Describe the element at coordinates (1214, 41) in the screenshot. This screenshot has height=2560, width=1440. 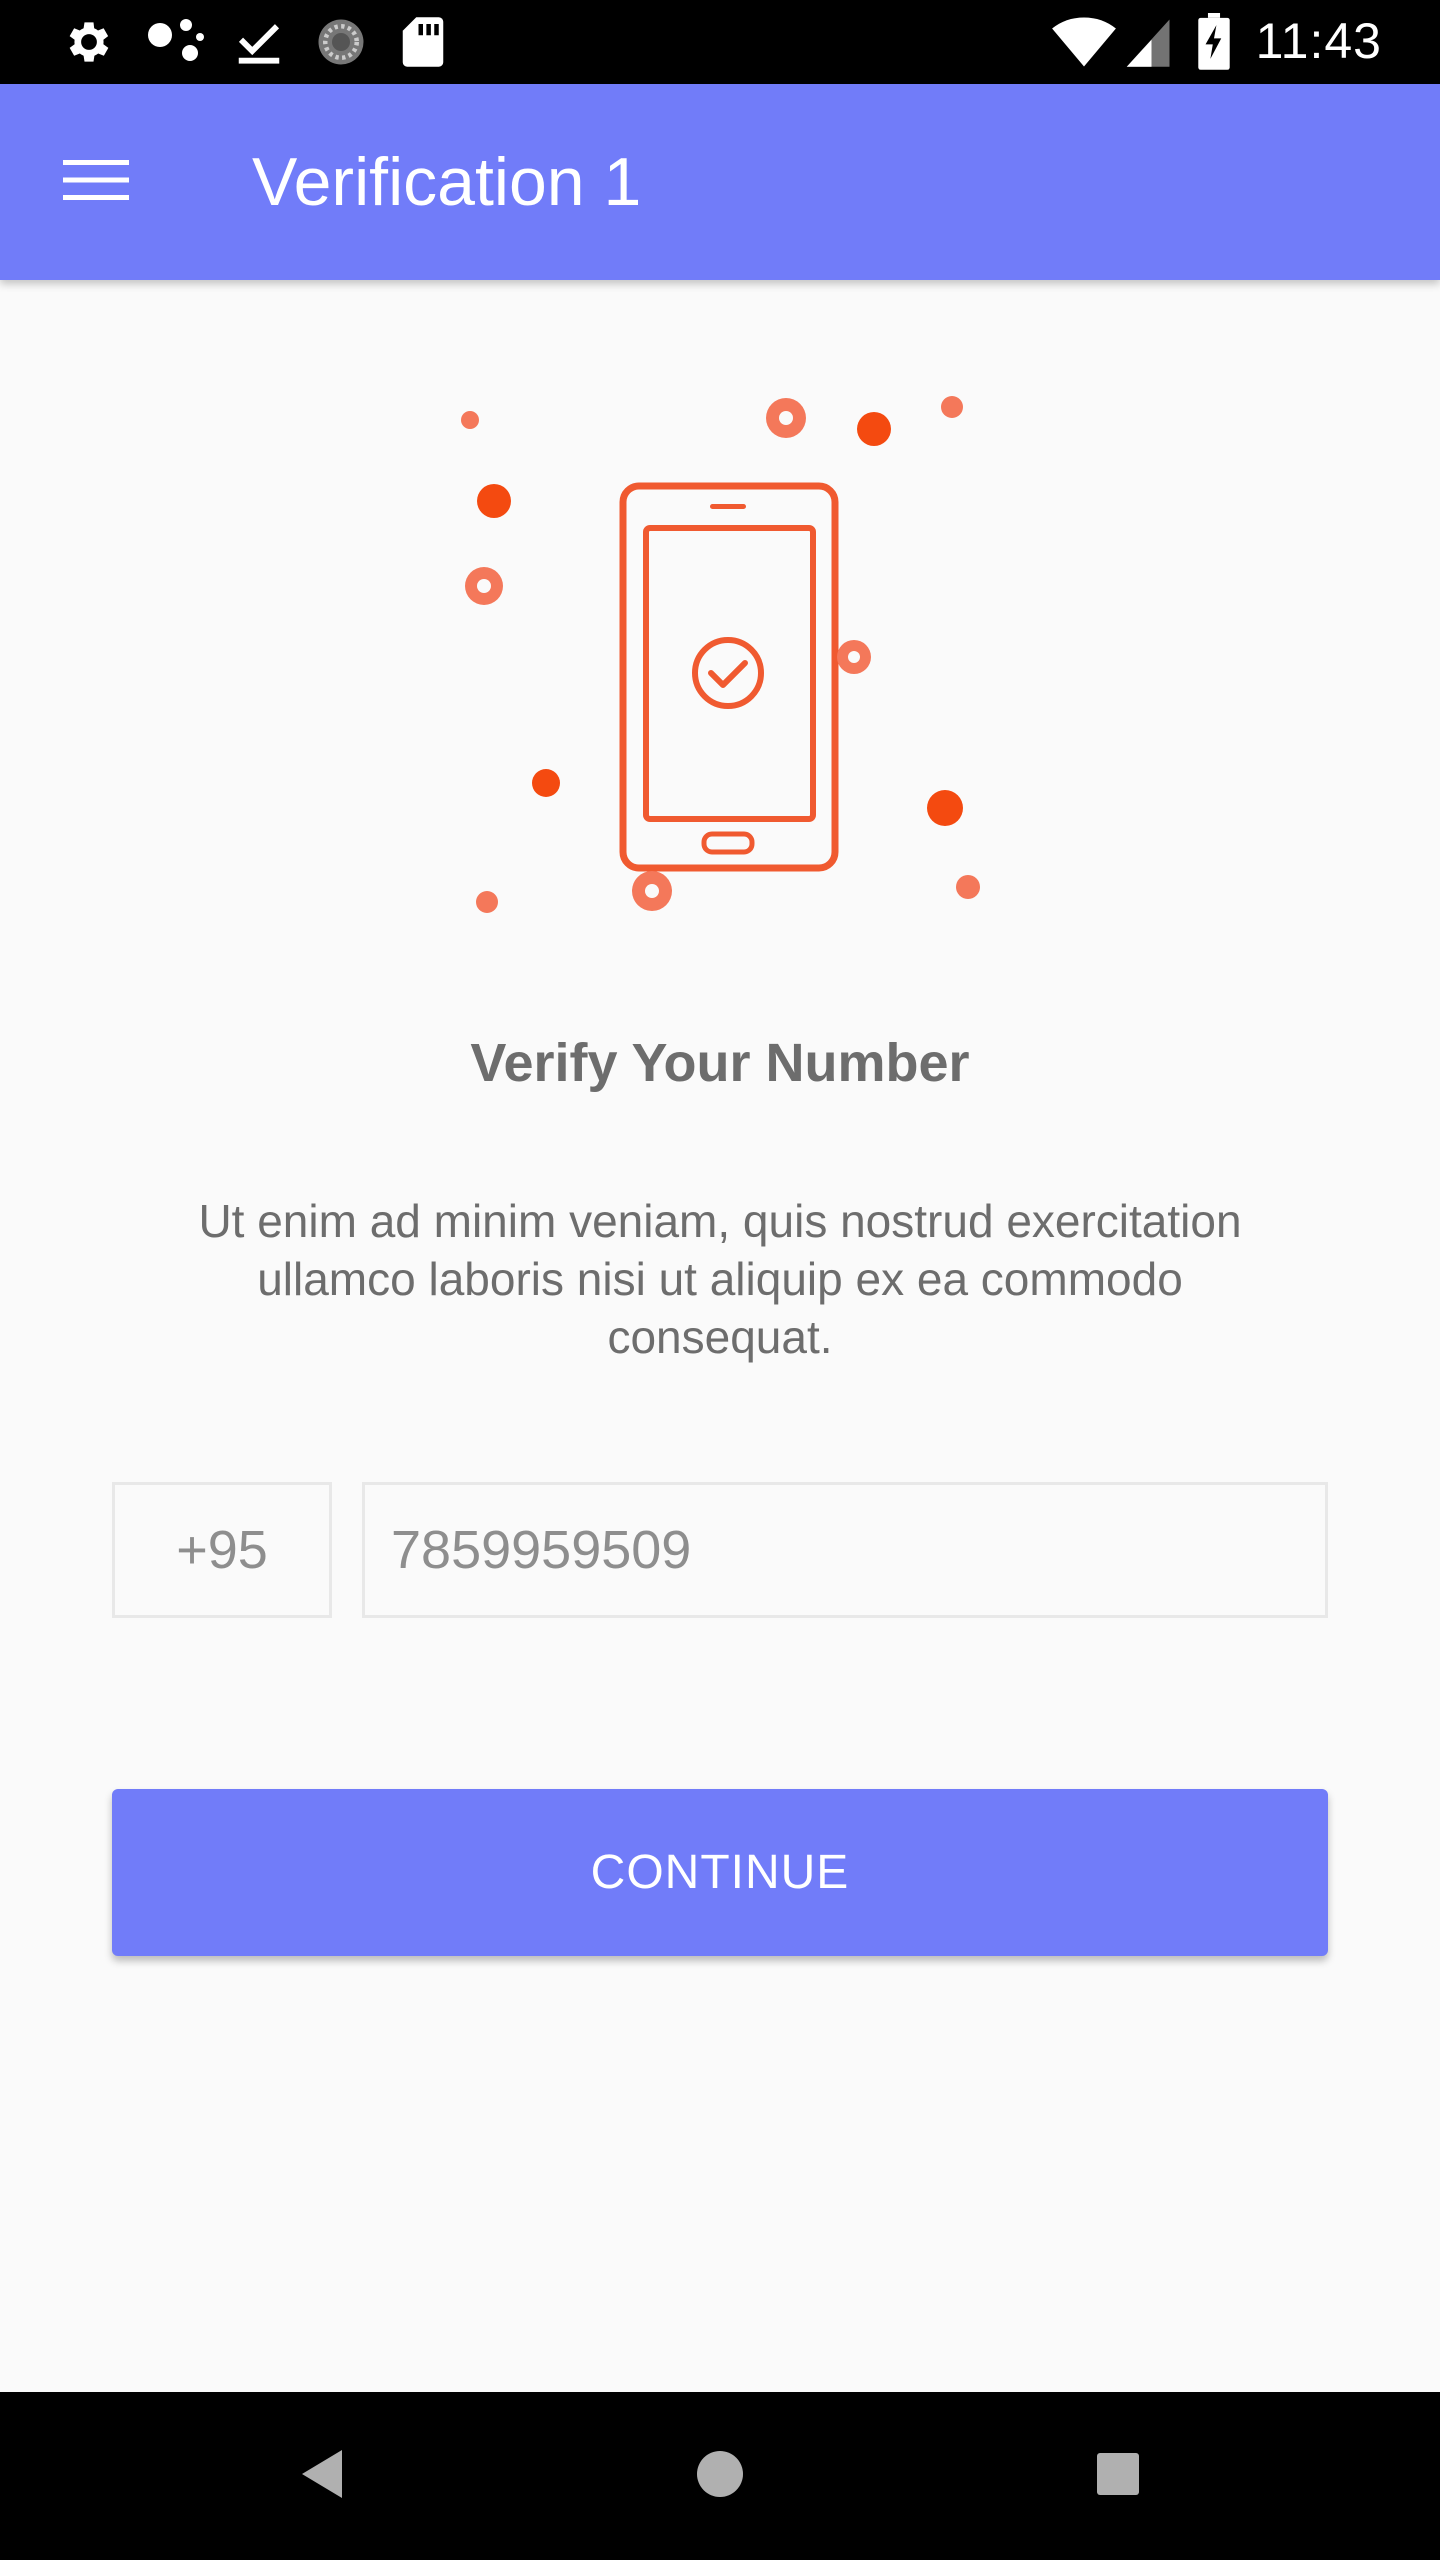
I see `battery-charging-icon` at that location.